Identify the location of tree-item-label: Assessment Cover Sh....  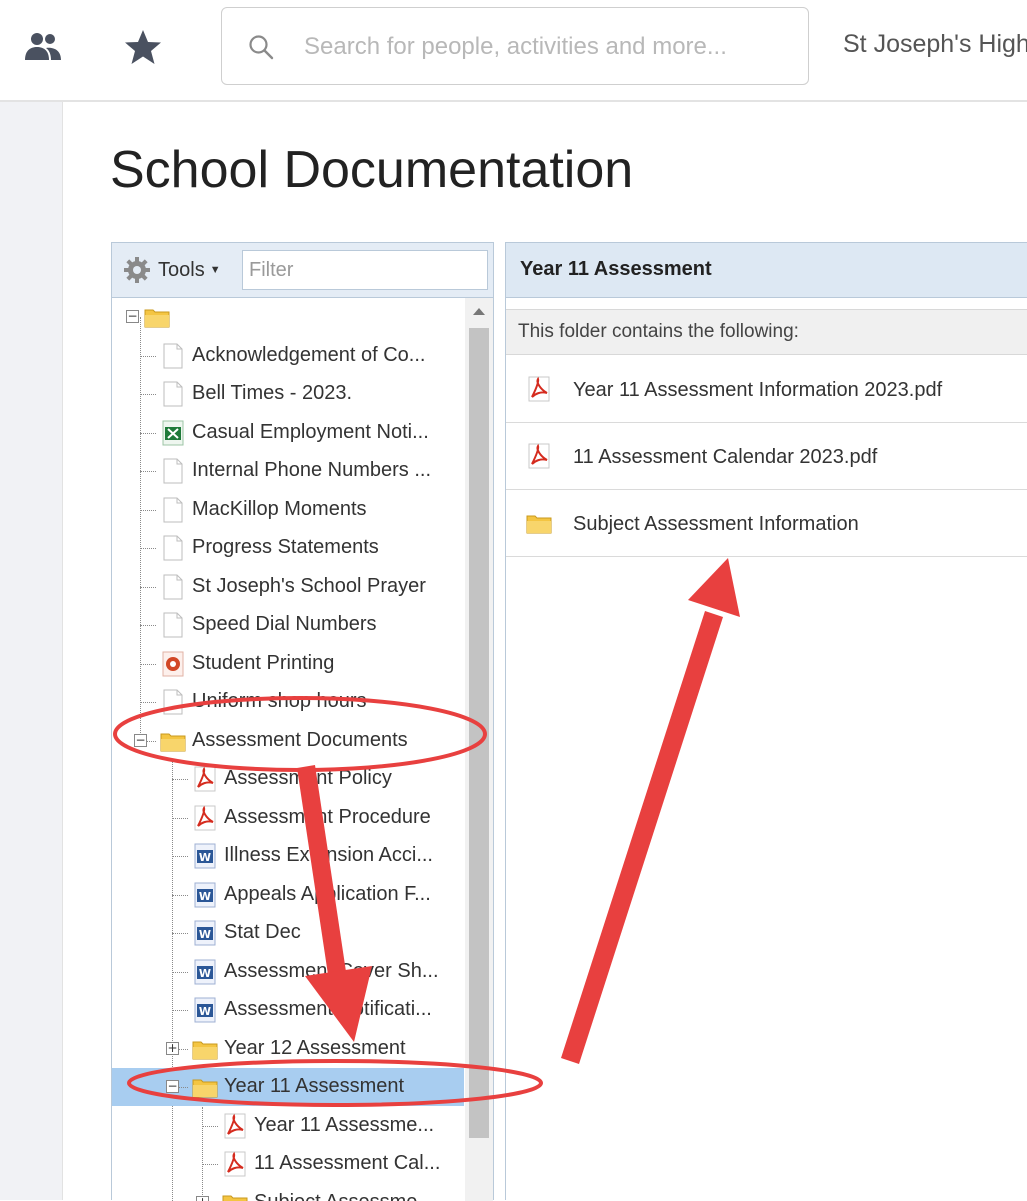
(331, 971).